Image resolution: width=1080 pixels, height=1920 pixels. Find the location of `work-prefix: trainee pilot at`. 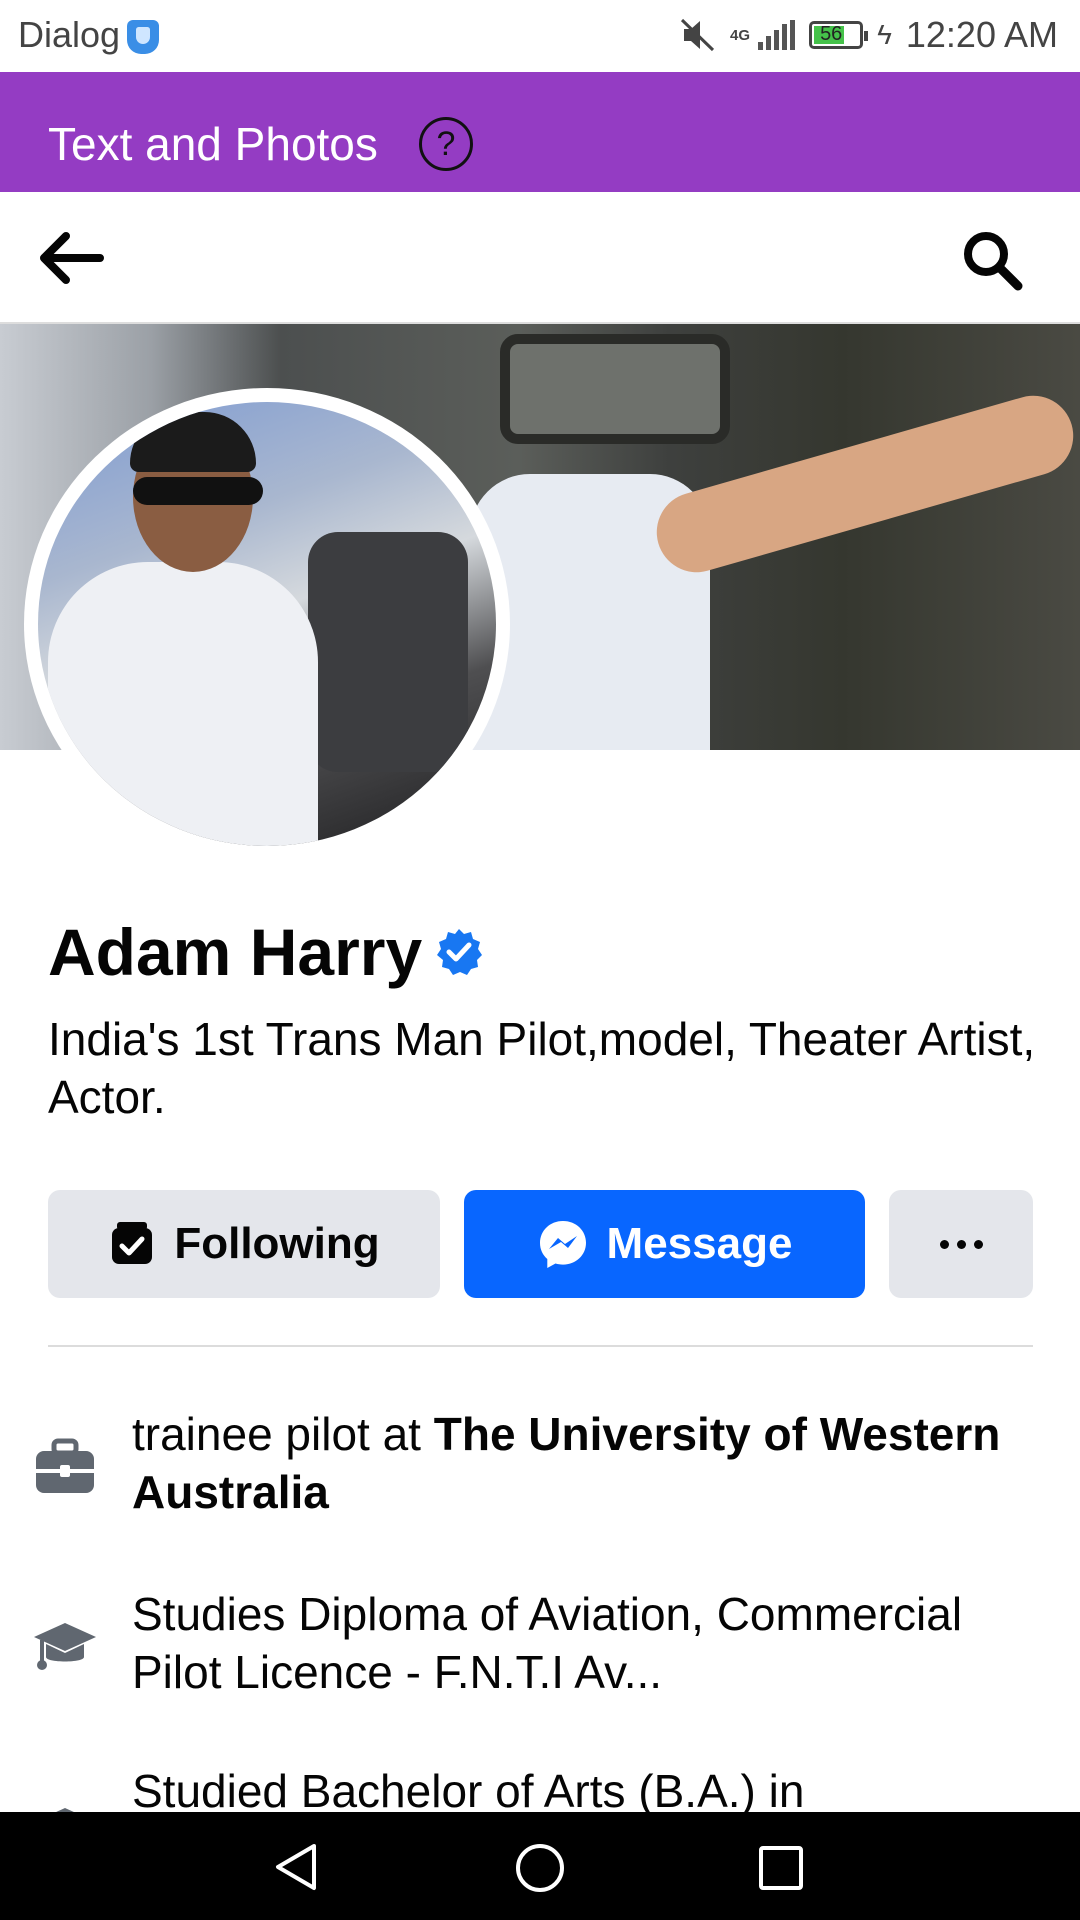

work-prefix: trainee pilot at is located at coordinates (283, 1434).